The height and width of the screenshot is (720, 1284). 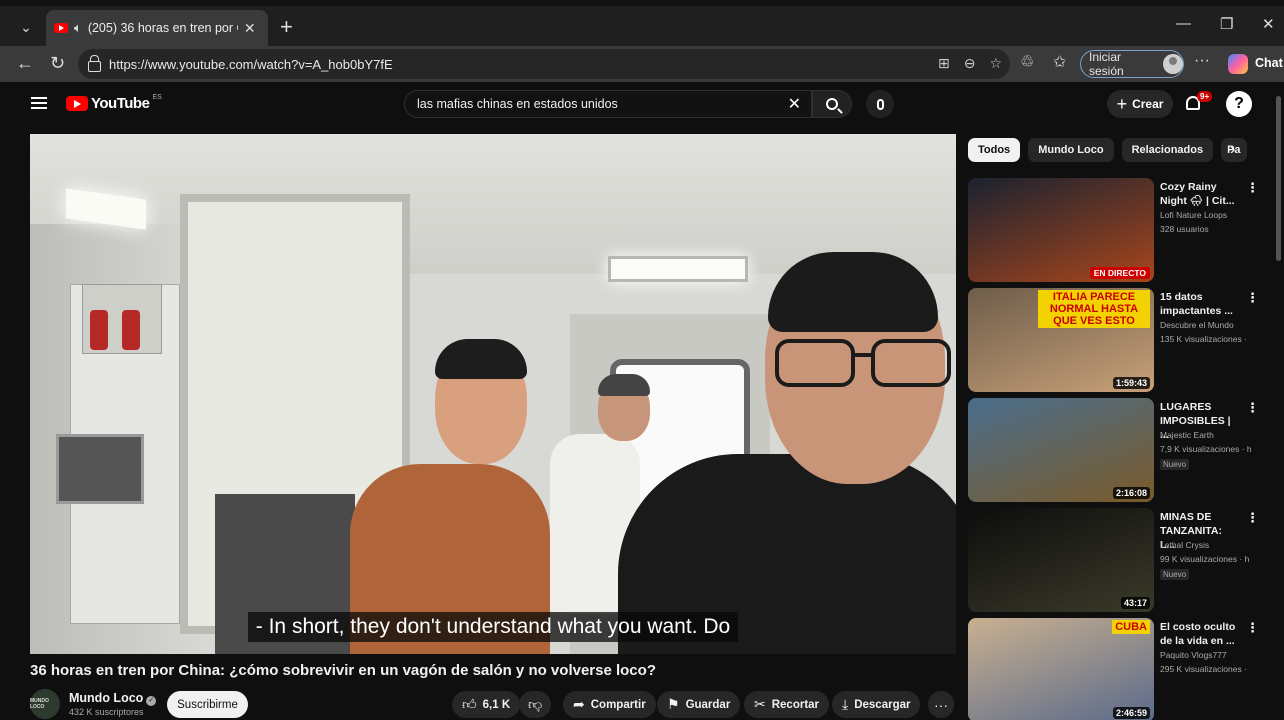 I want to click on video-thumbnail: 2:16:08, so click(x=1061, y=450).